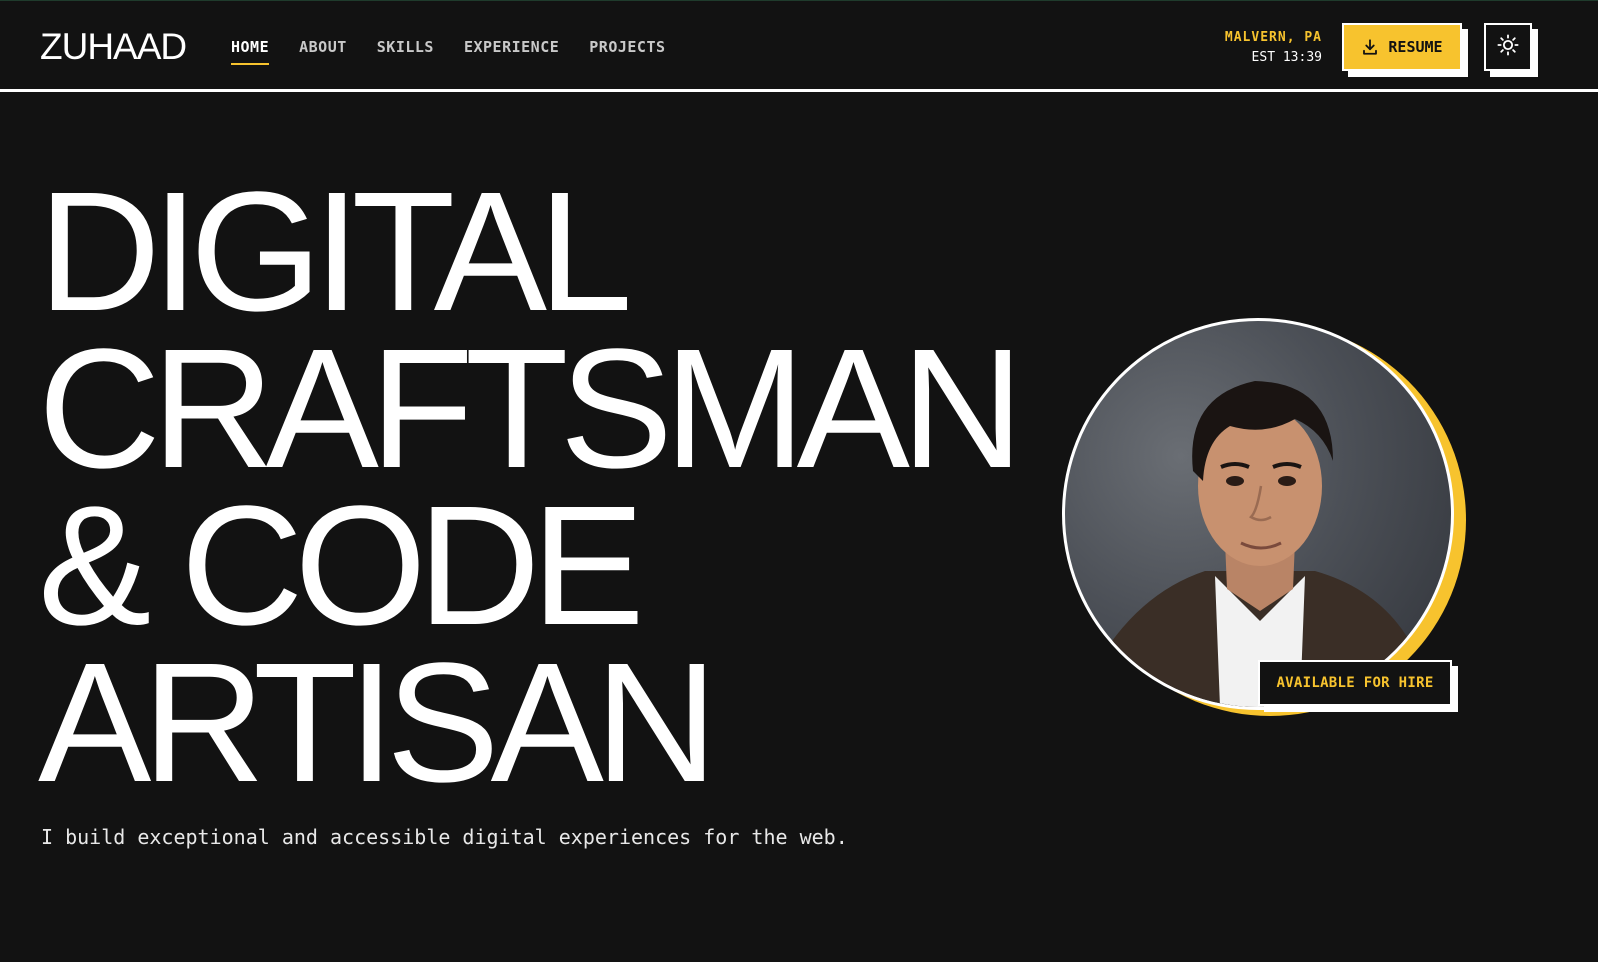 The image size is (1598, 962). Describe the element at coordinates (511, 51) in the screenshot. I see `nav-experience: EXPERIENCE` at that location.